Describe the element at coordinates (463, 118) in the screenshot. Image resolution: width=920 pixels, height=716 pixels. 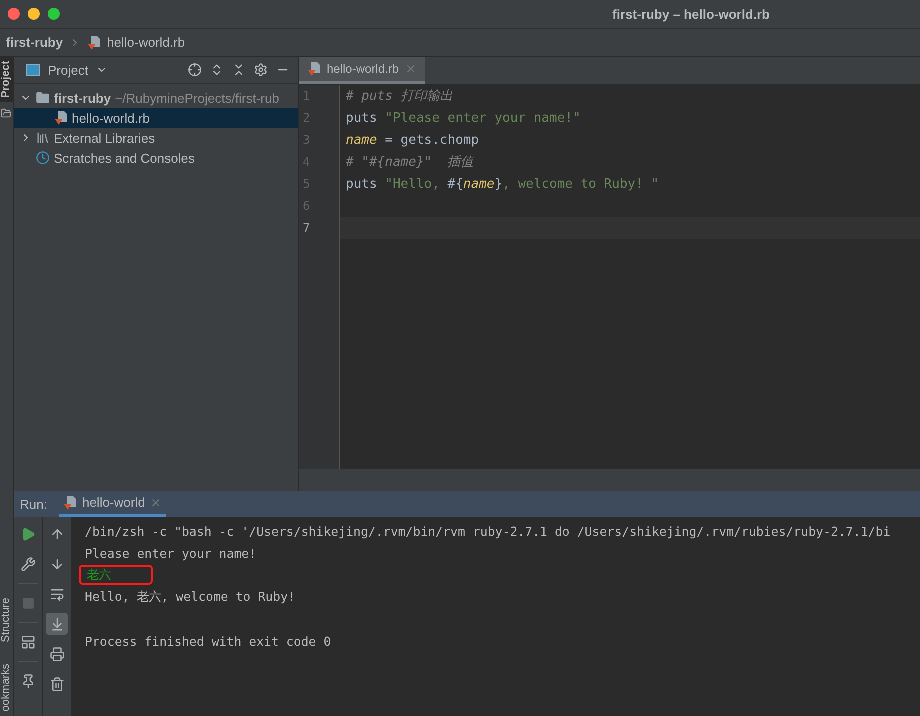
I see `code-line: puts "Please enter your name!"` at that location.